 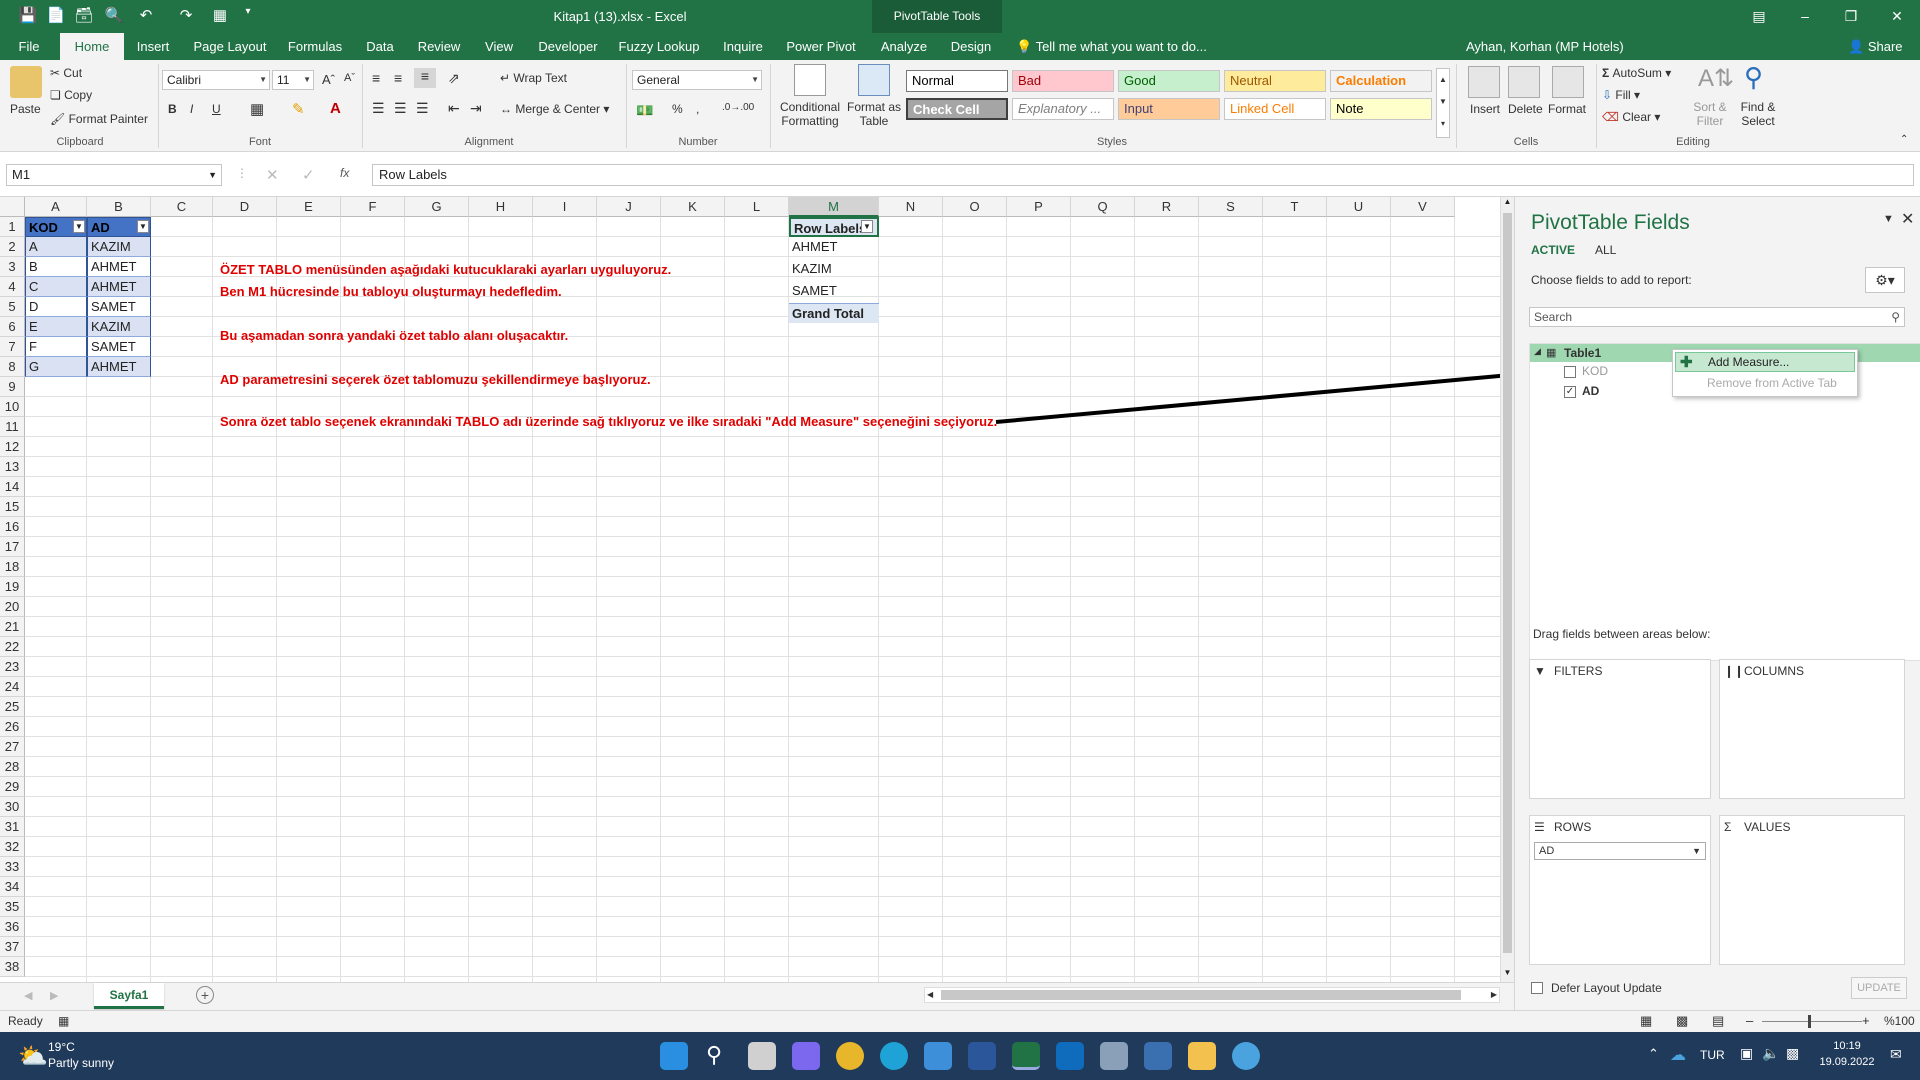 I want to click on tab-home: Home, so click(x=92, y=46).